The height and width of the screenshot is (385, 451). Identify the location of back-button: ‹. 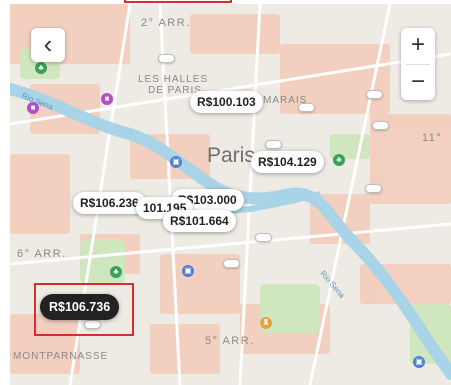
(48, 45).